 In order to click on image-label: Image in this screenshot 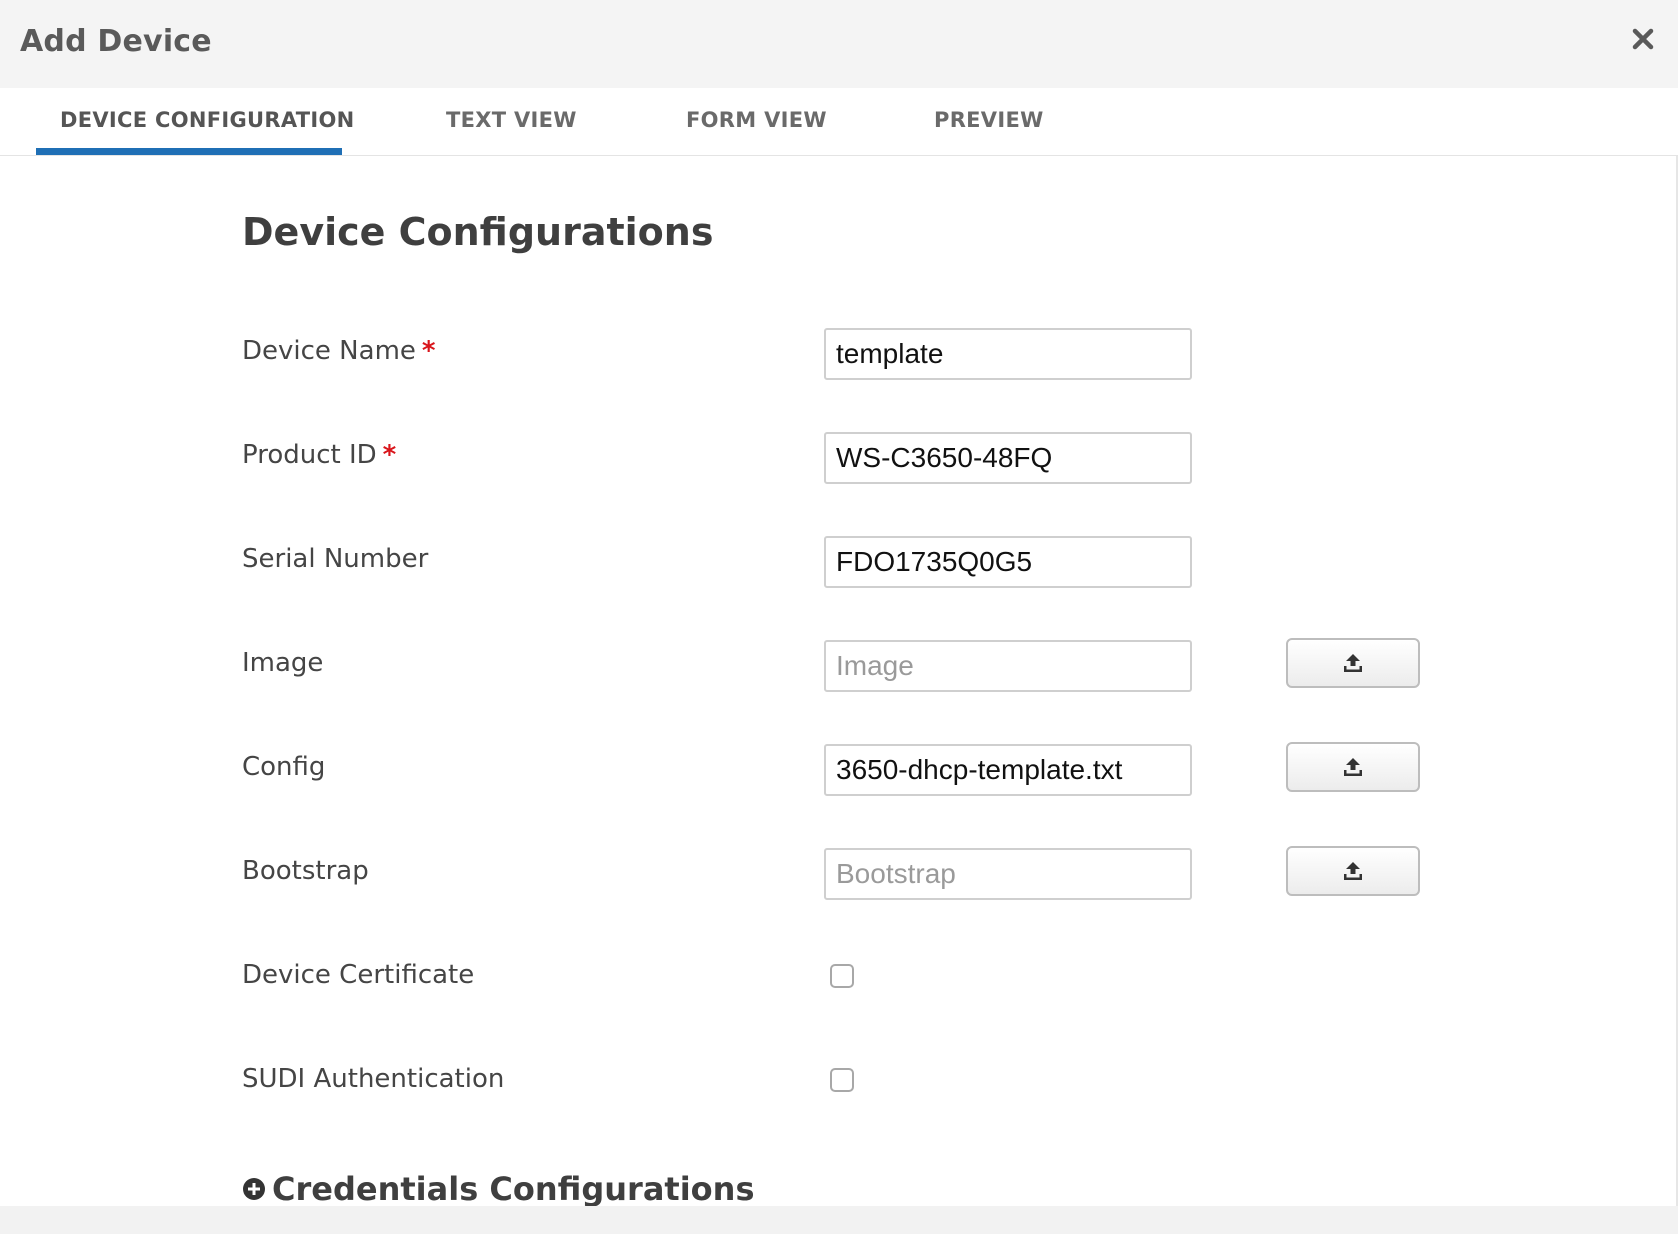, I will do `click(283, 663)`.